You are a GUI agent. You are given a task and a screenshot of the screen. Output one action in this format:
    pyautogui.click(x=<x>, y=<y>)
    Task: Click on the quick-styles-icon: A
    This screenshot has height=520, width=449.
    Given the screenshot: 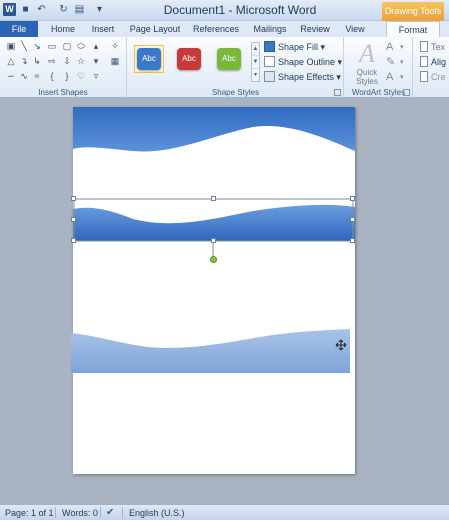 What is the action you would take?
    pyautogui.click(x=367, y=53)
    